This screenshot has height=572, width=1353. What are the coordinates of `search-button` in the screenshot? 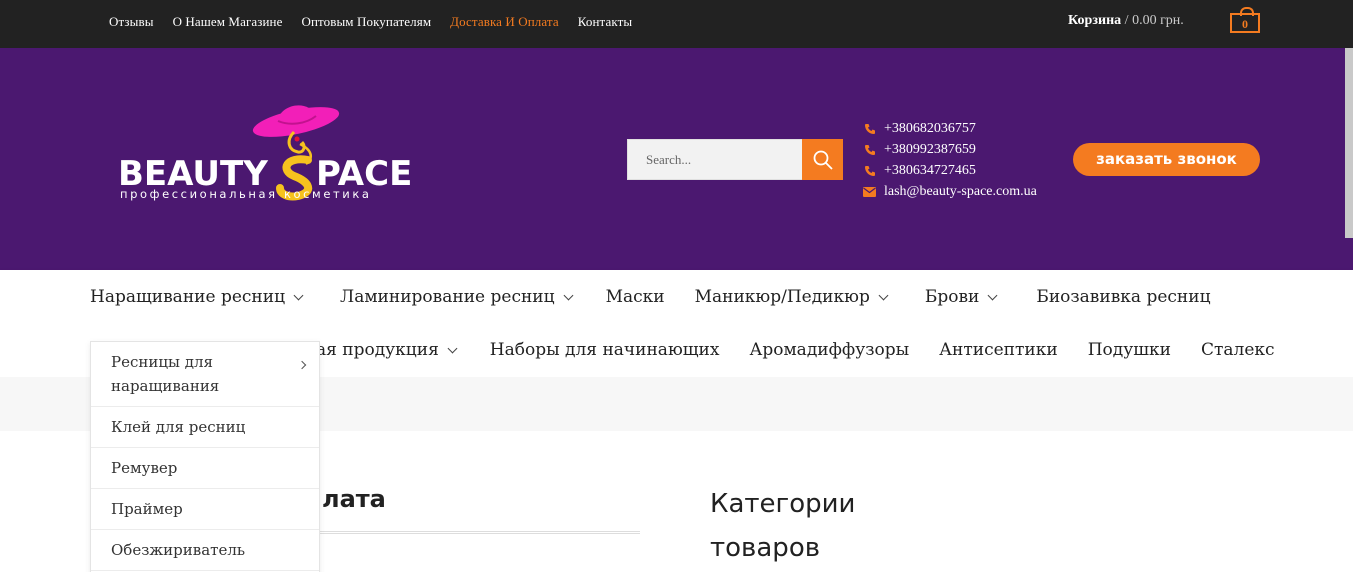 It's located at (822, 159).